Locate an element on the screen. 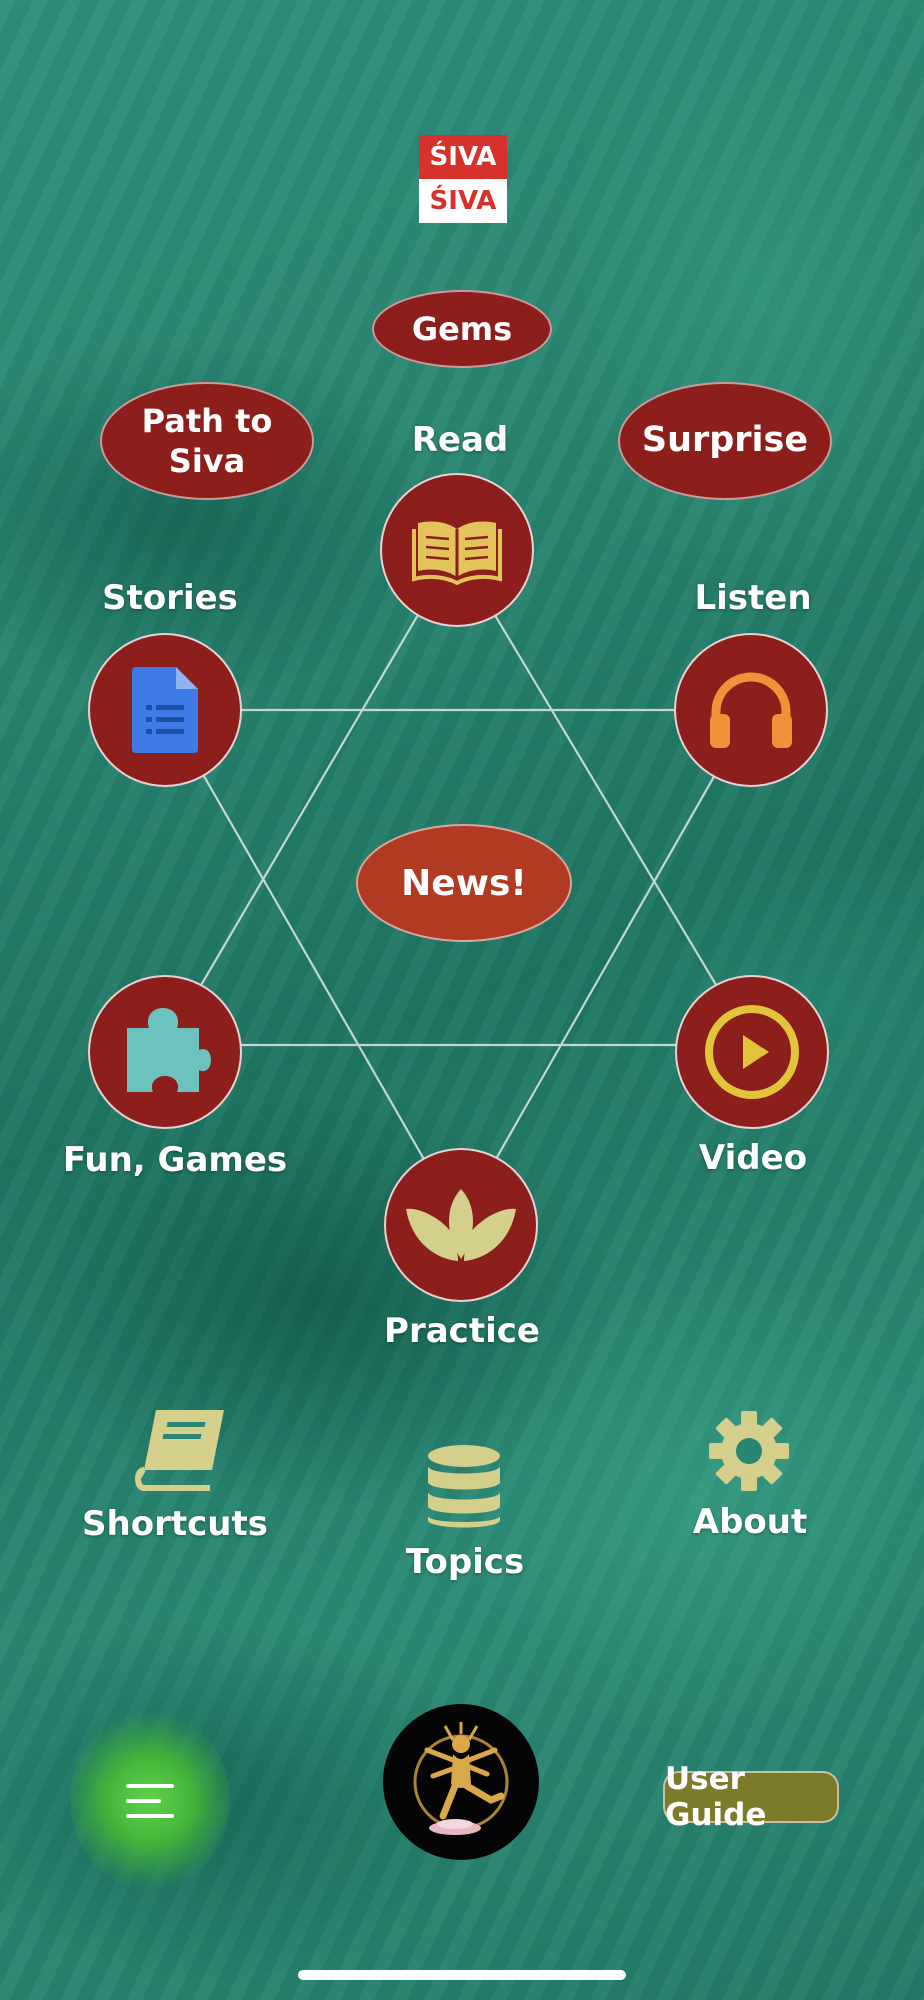 The height and width of the screenshot is (2000, 924). play-circle-icon is located at coordinates (752, 1052).